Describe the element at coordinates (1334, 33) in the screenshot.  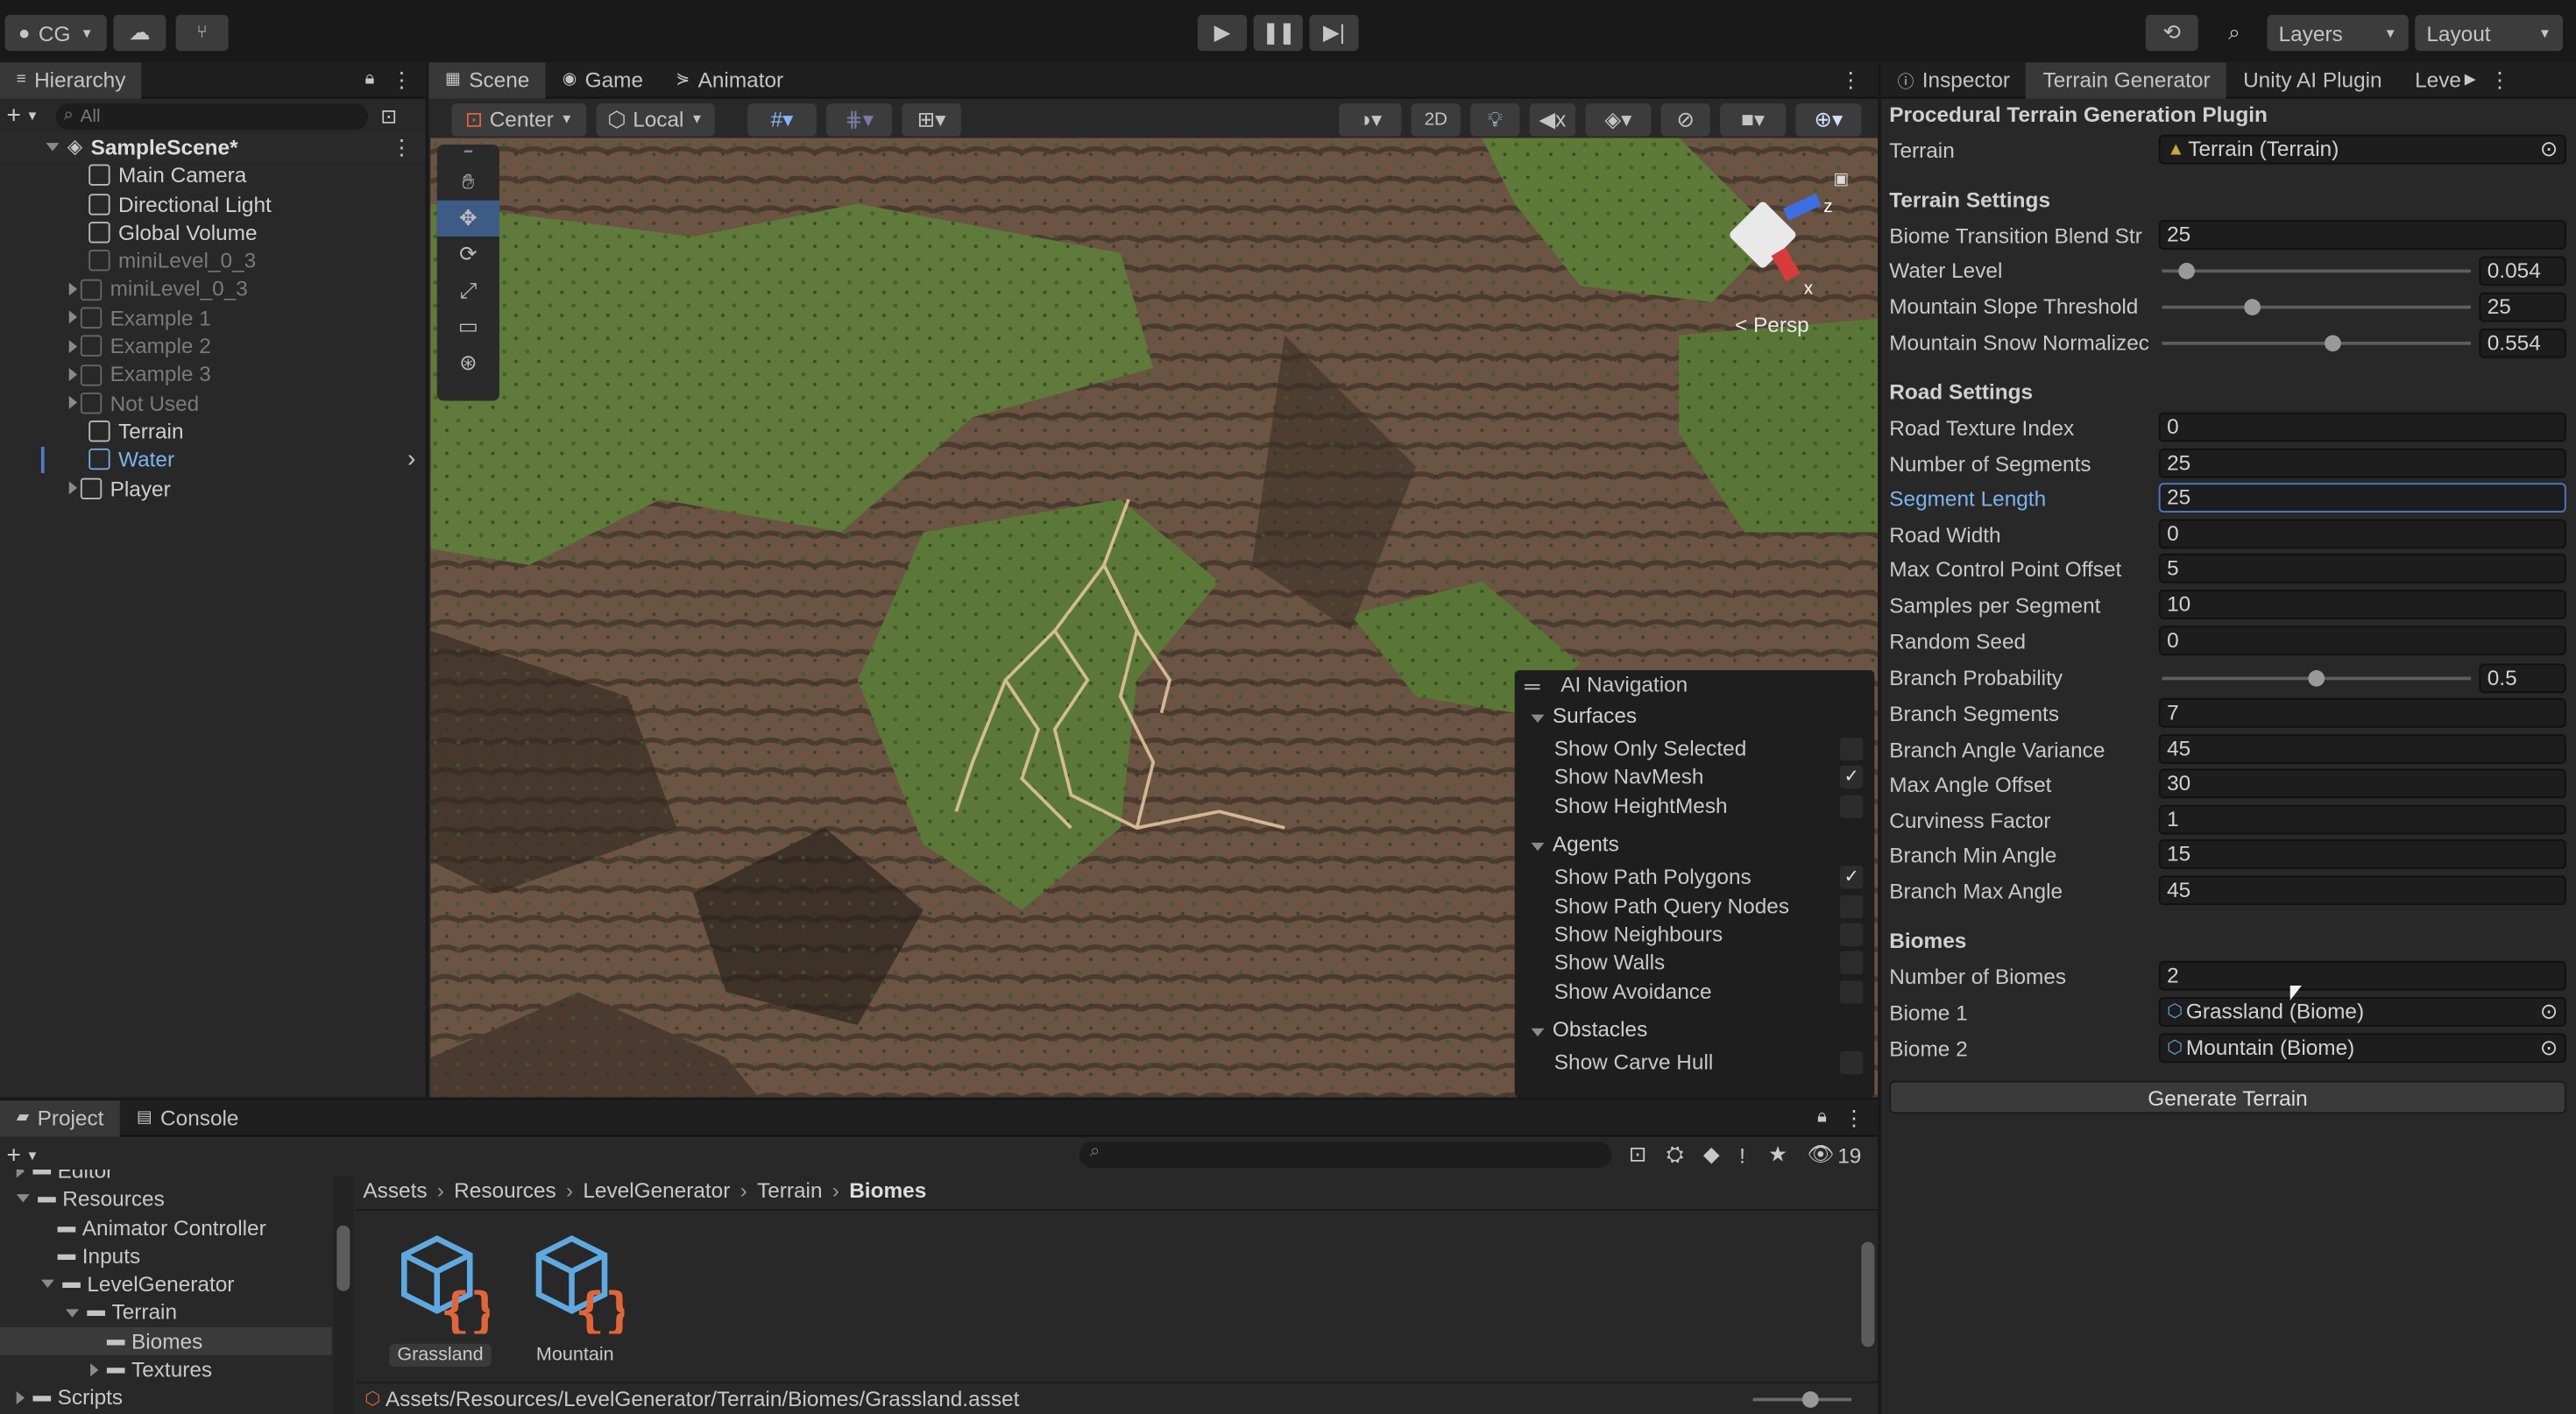
I see `step-button: ▶|` at that location.